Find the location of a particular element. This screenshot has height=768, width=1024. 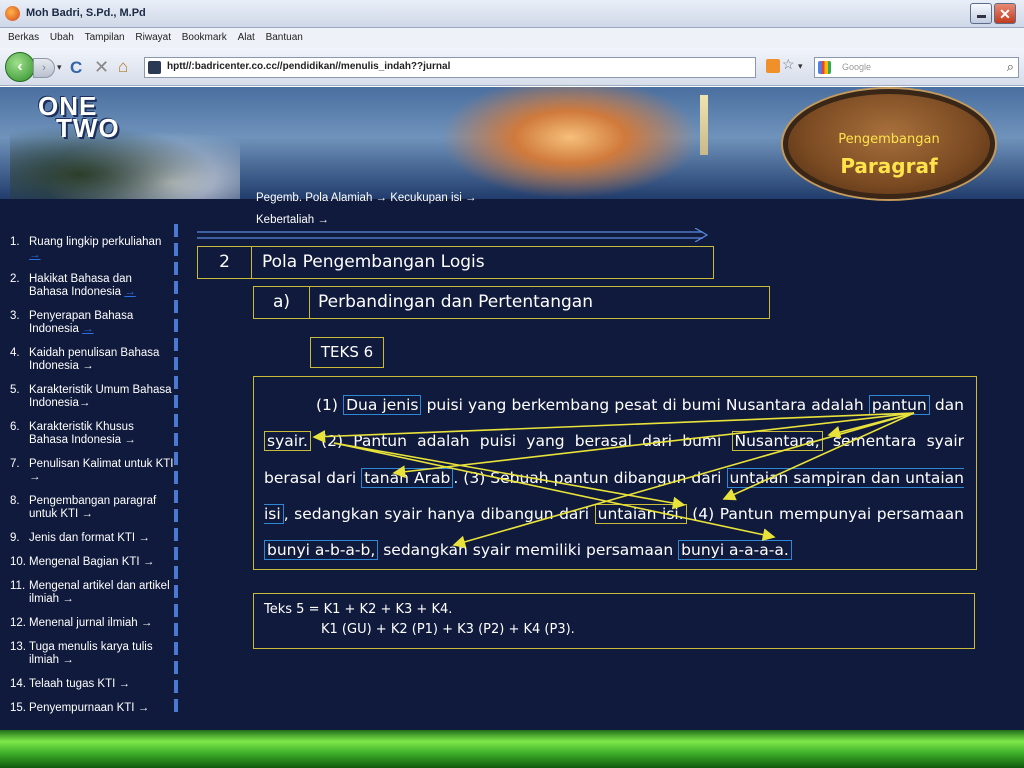

sidebar-item-12: 12. Menenal jurnal ilmiah → is located at coordinates (89, 623).